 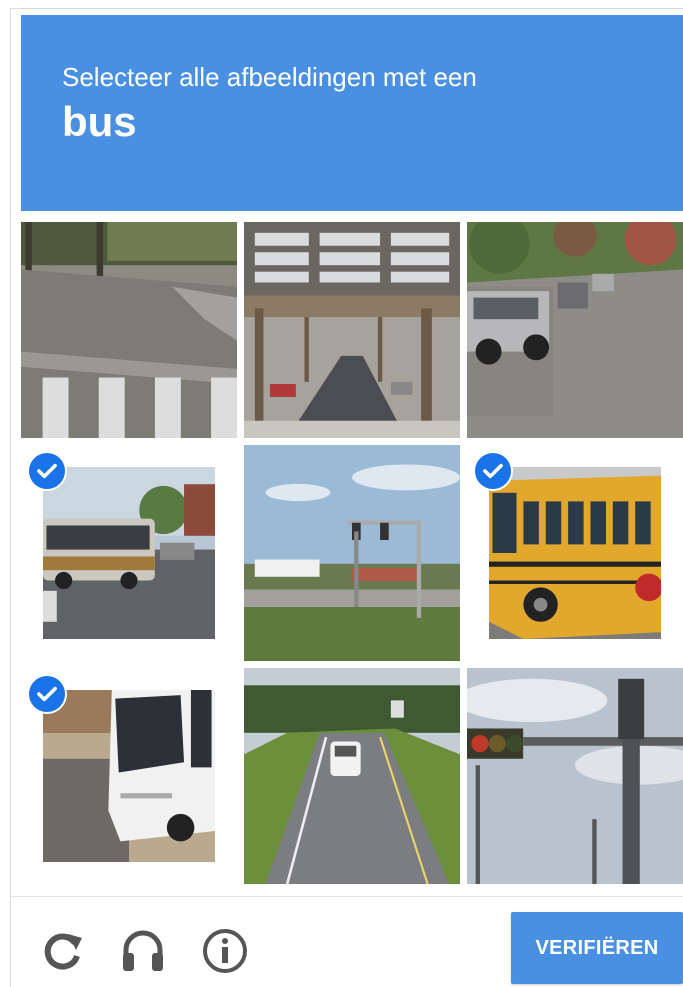 I want to click on tile-image-crosswalk-road, so click(x=129, y=330).